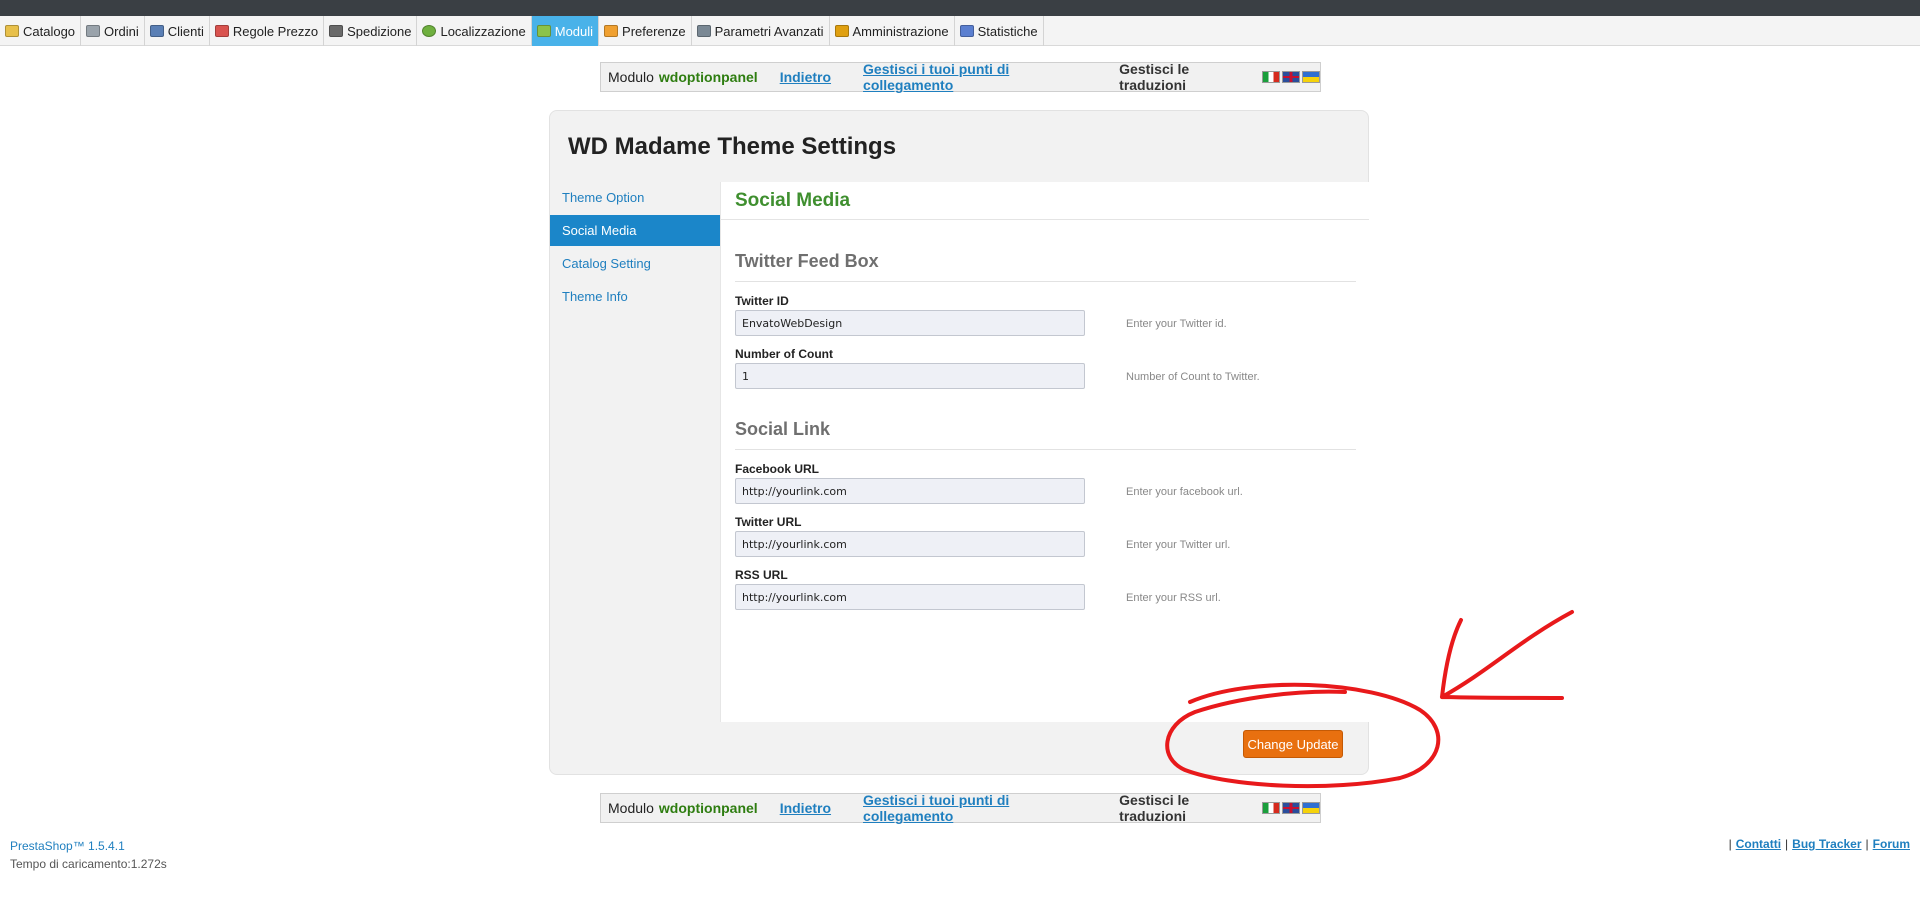  I want to click on rss-url-label: RSS URL, so click(761, 575).